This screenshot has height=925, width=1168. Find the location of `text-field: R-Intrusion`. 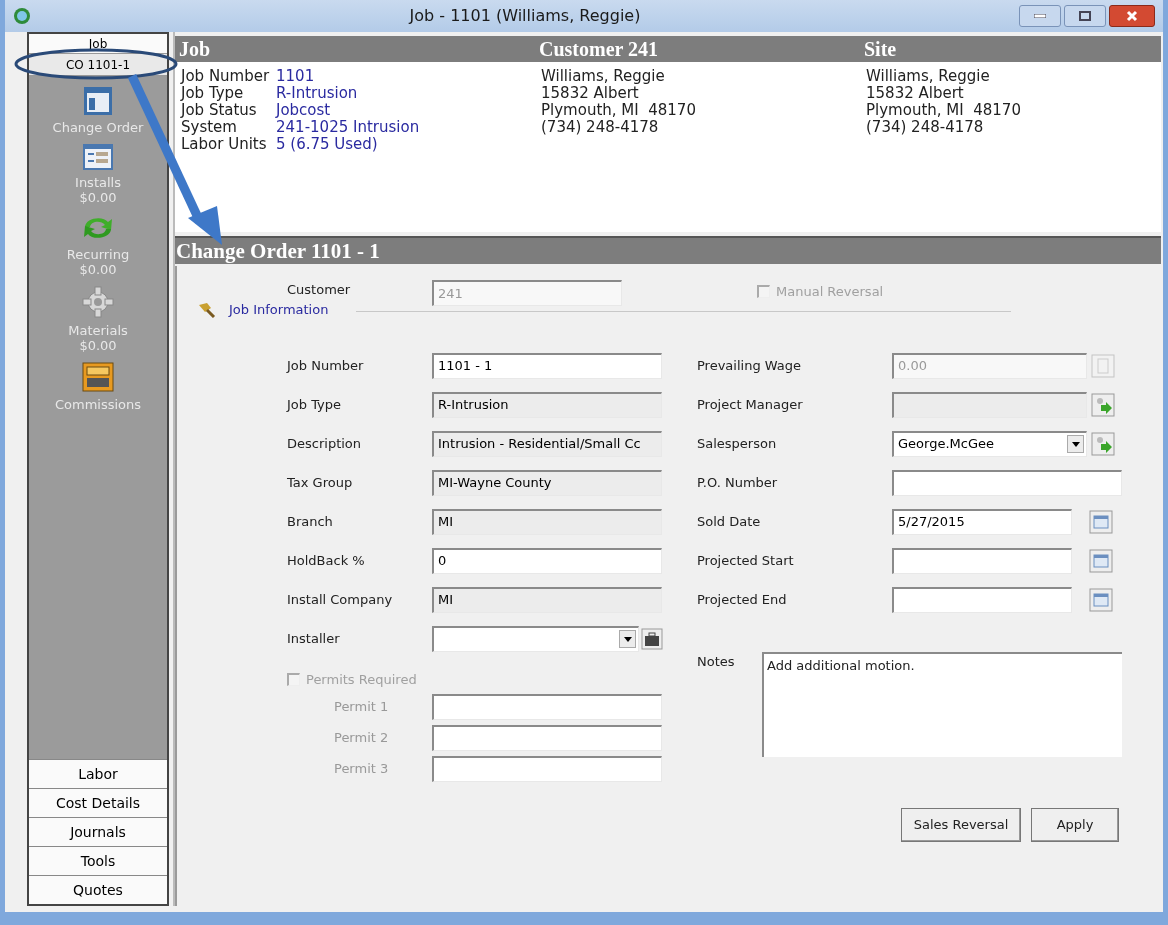

text-field: R-Intrusion is located at coordinates (547, 404).